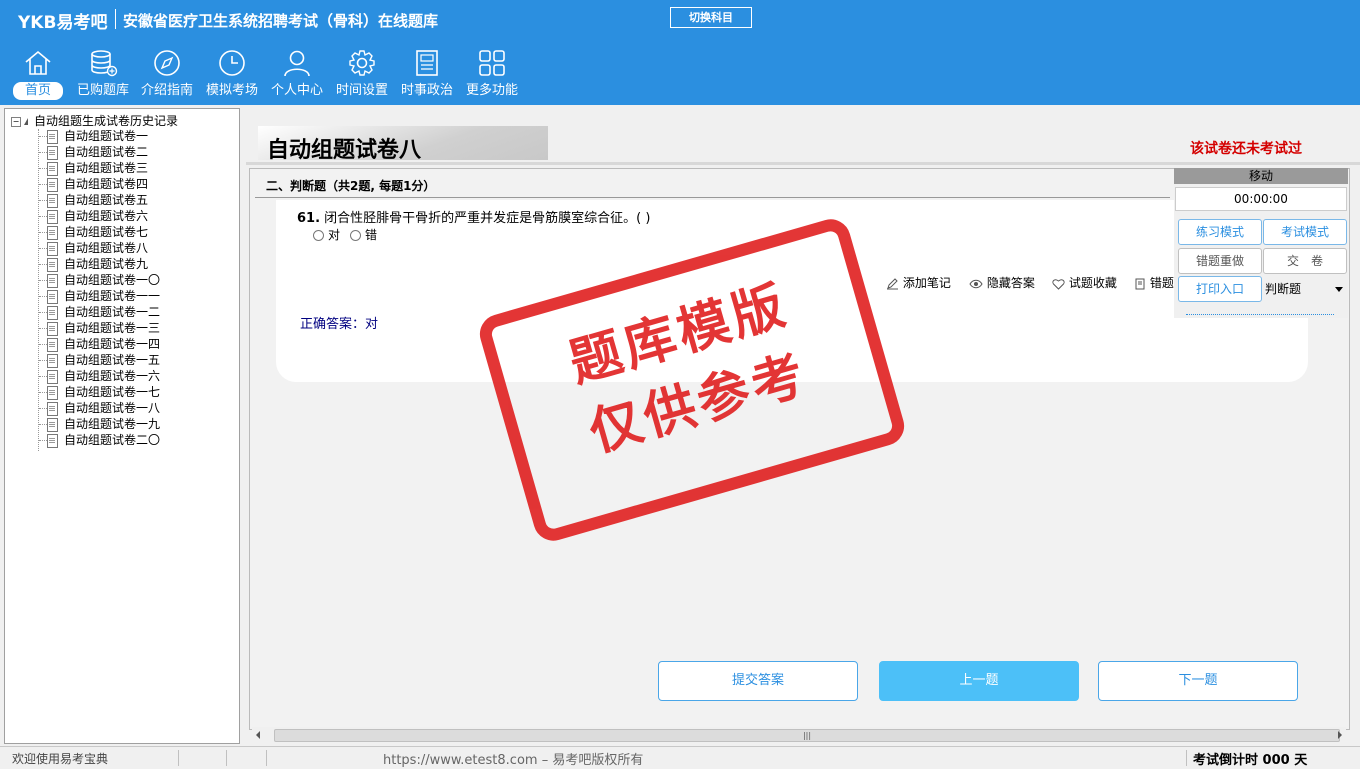  I want to click on nav-more: 更多功能, so click(492, 74).